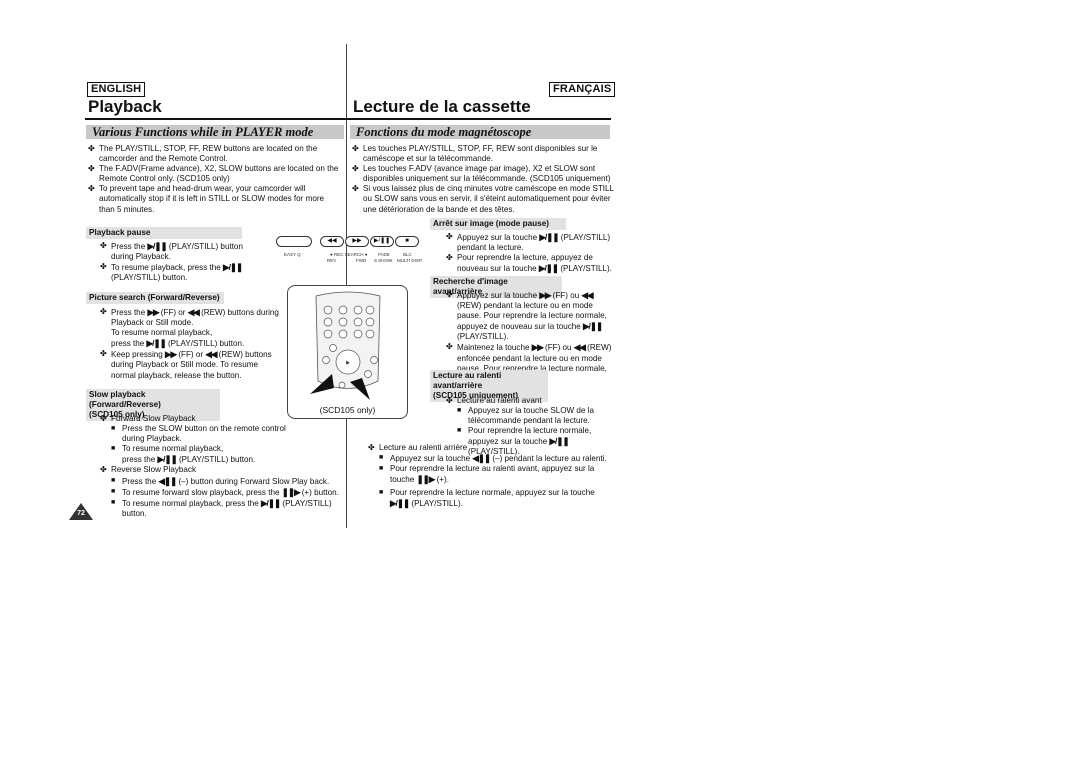  What do you see at coordinates (125, 106) in the screenshot?
I see `page-title-english: Playback` at bounding box center [125, 106].